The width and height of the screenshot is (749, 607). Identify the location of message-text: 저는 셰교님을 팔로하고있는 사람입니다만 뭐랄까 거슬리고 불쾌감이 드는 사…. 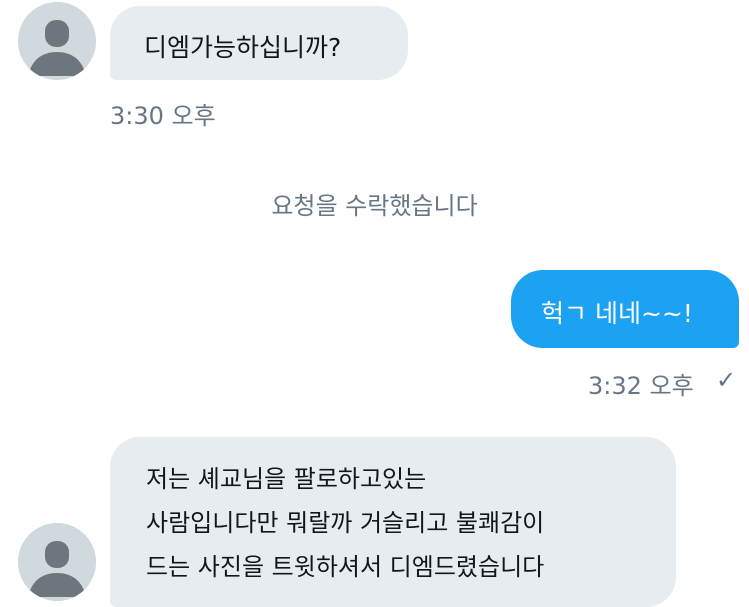
(345, 523).